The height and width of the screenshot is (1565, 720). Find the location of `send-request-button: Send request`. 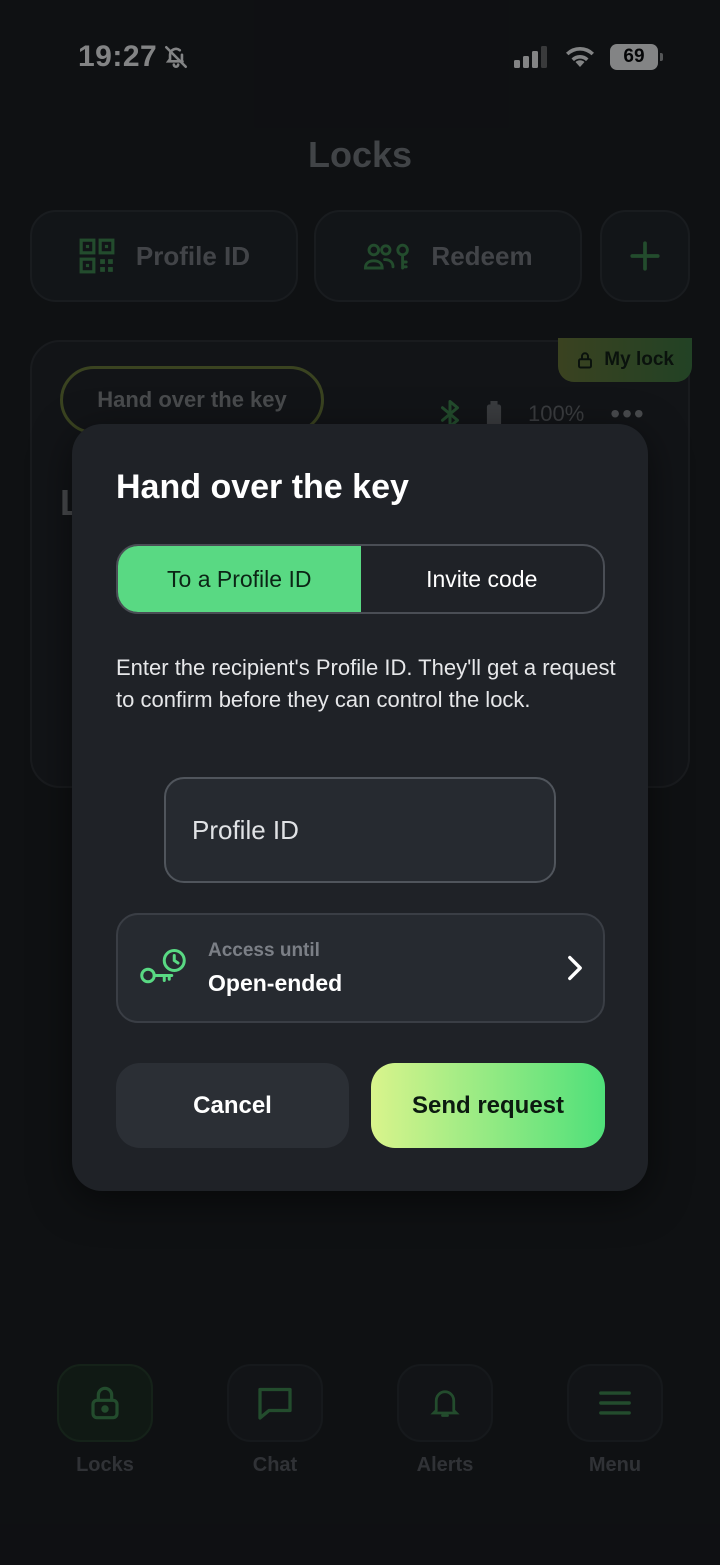

send-request-button: Send request is located at coordinates (488, 1105).